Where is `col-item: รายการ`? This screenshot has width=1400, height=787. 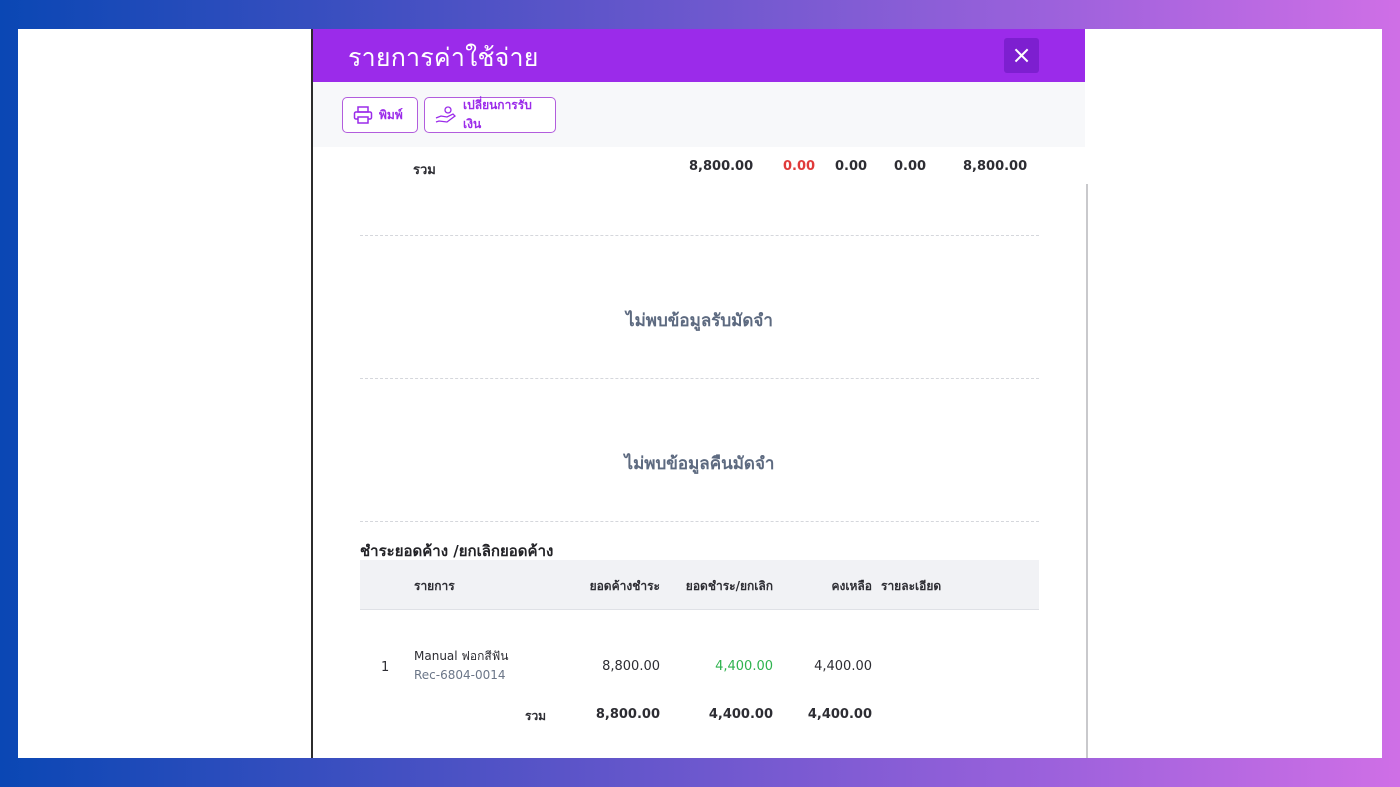
col-item: รายการ is located at coordinates (434, 586).